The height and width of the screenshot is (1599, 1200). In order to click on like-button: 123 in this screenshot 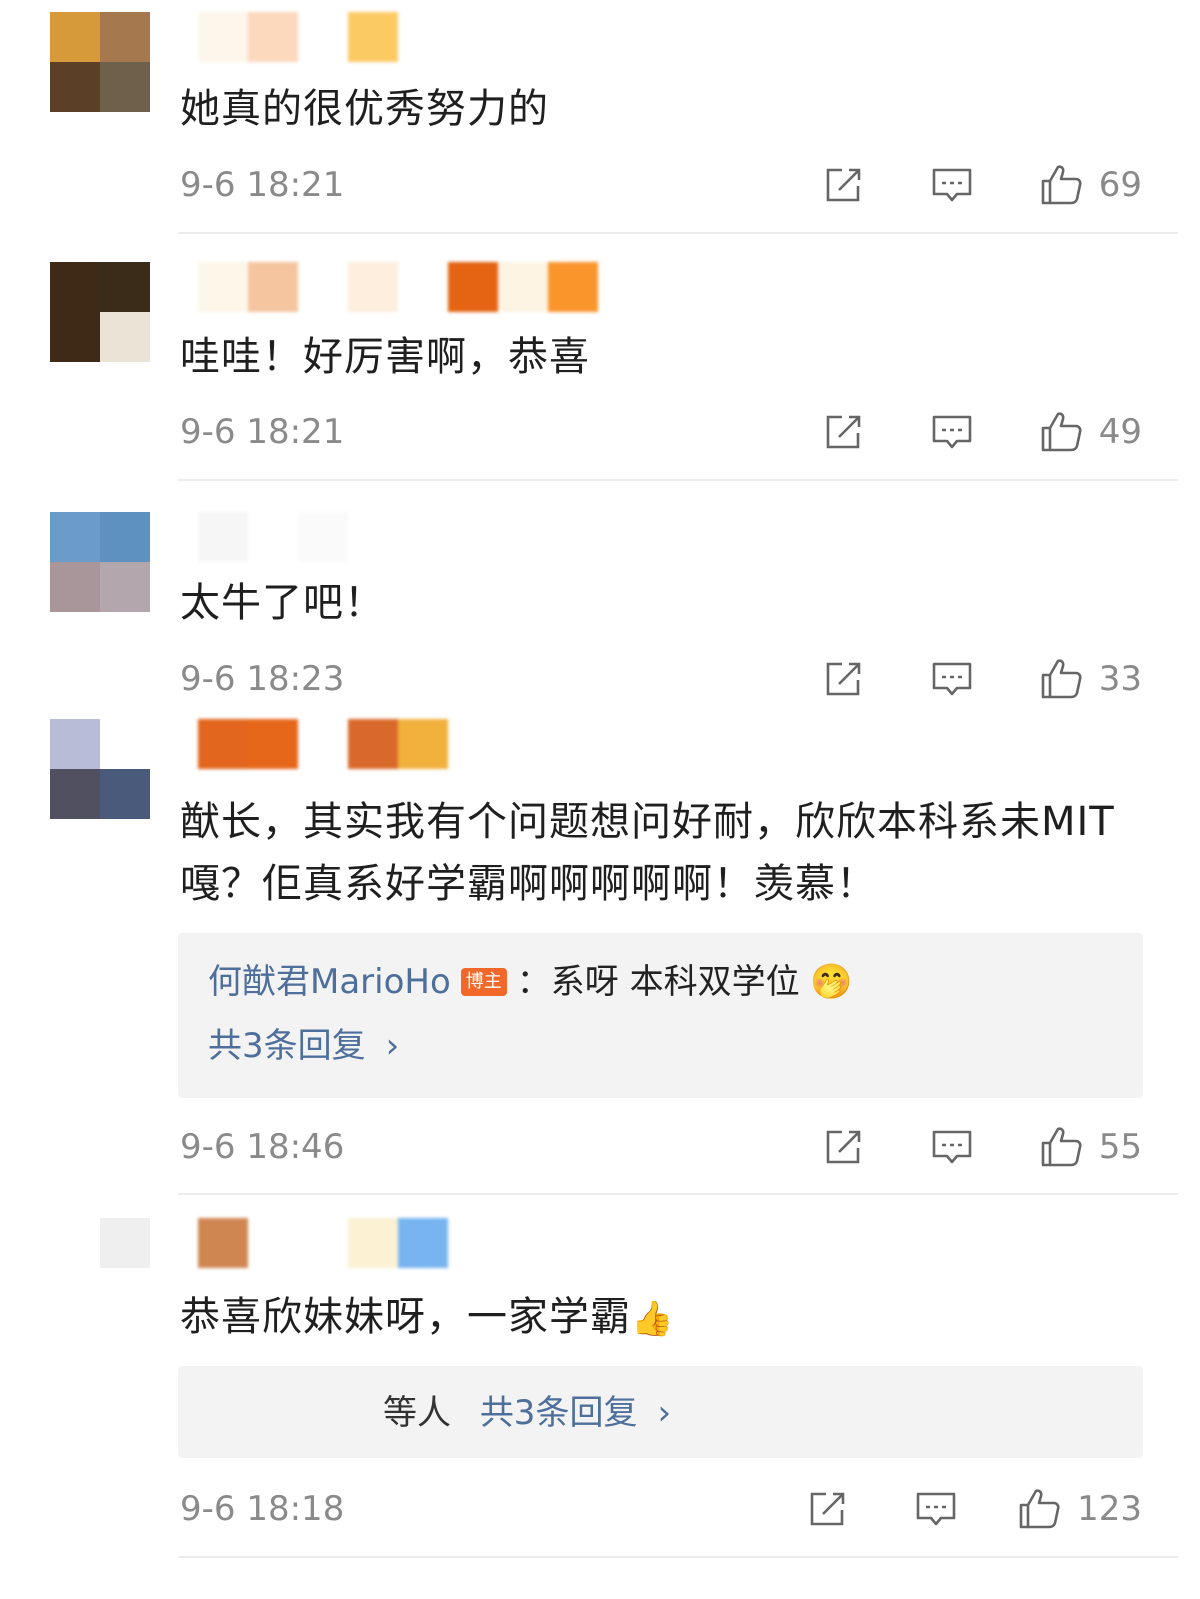, I will do `click(1079, 1509)`.